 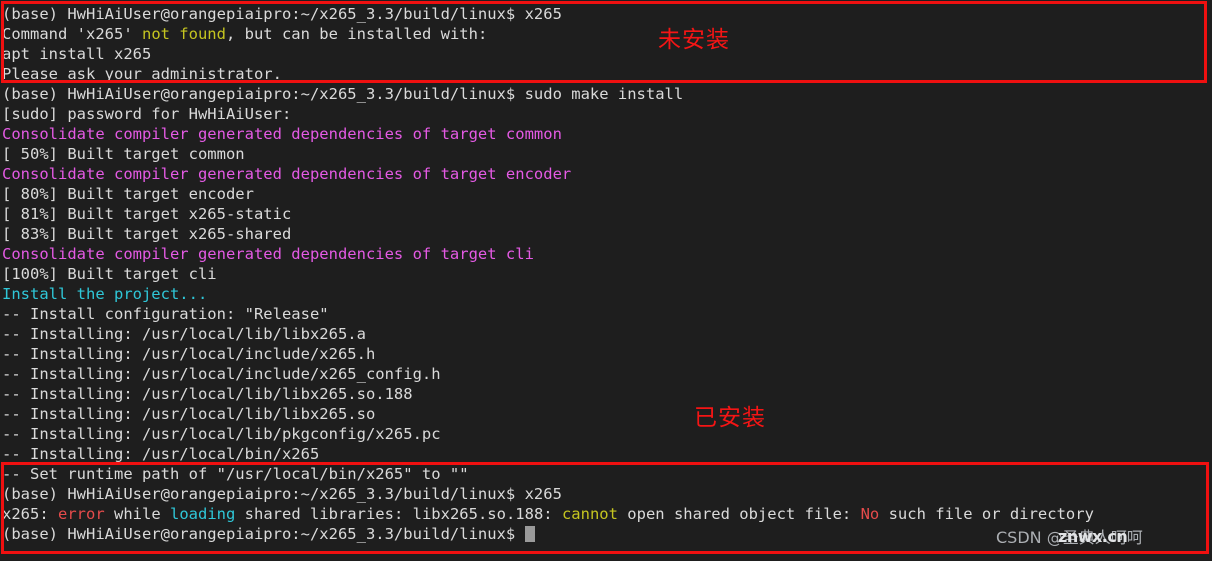 I want to click on terminal-text: error, so click(x=81, y=514).